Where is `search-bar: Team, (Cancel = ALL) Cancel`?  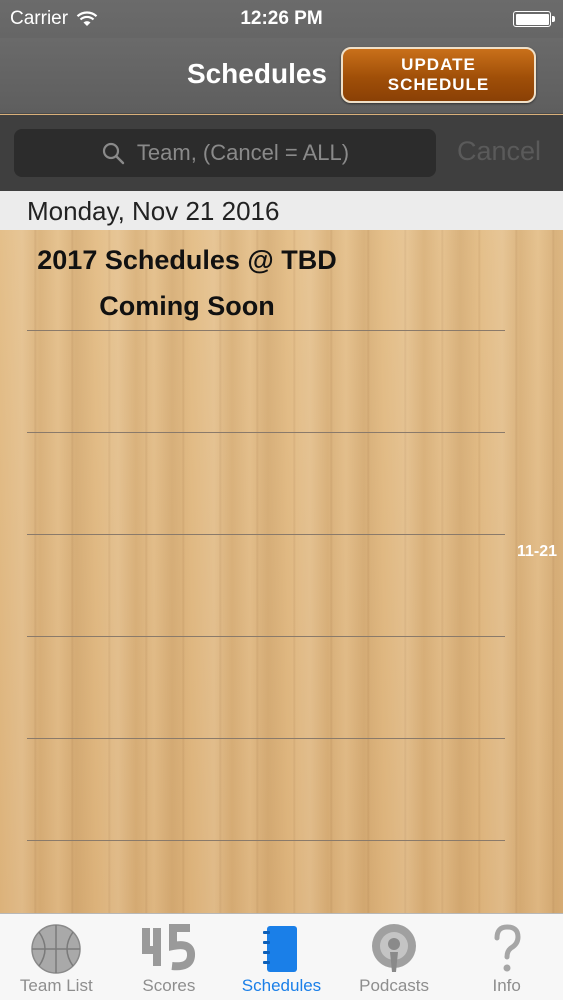 search-bar: Team, (Cancel = ALL) Cancel is located at coordinates (281, 153).